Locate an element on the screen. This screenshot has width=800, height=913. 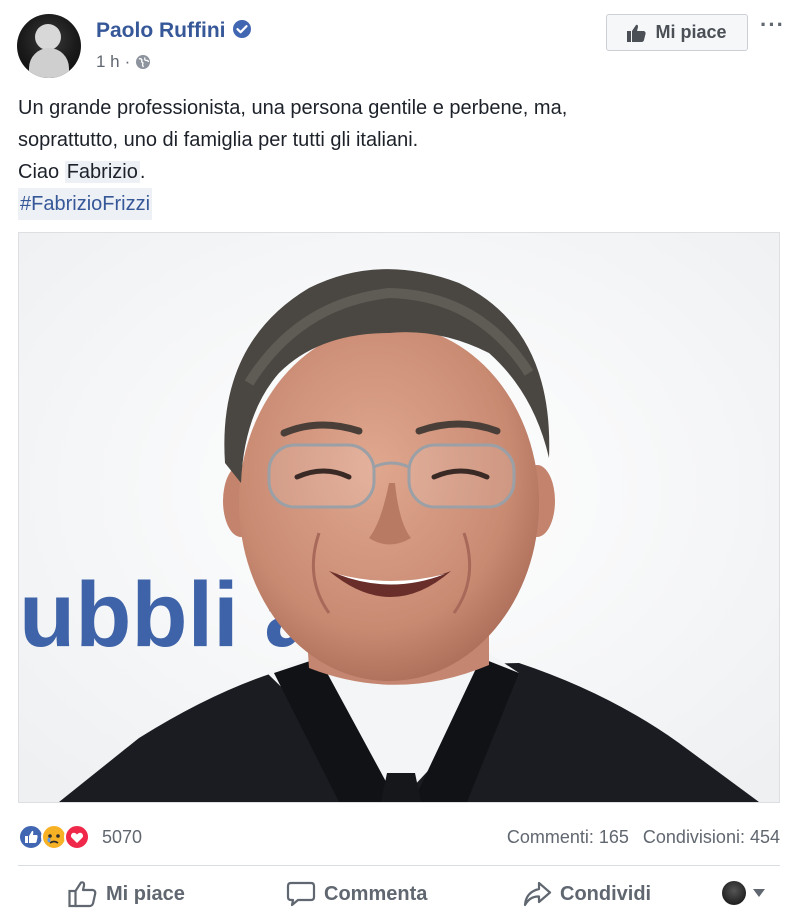
like-button: Mi piace is located at coordinates (126, 894).